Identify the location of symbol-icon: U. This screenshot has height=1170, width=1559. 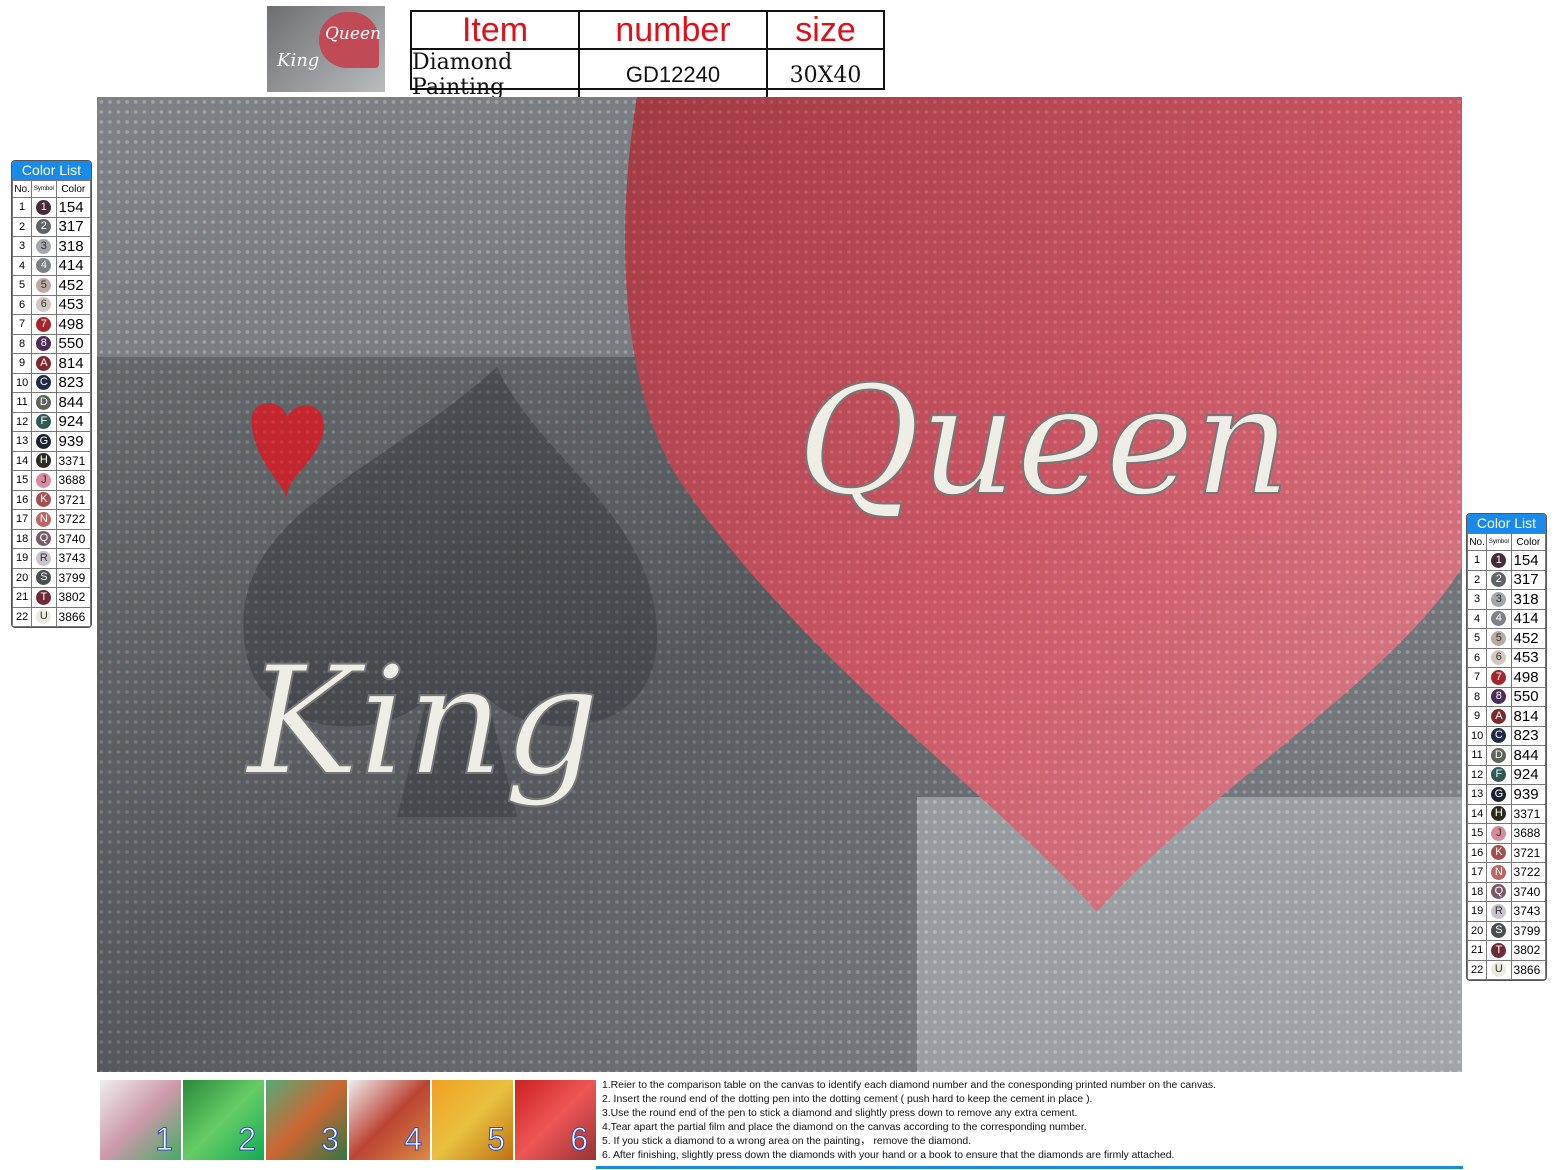
(44, 617).